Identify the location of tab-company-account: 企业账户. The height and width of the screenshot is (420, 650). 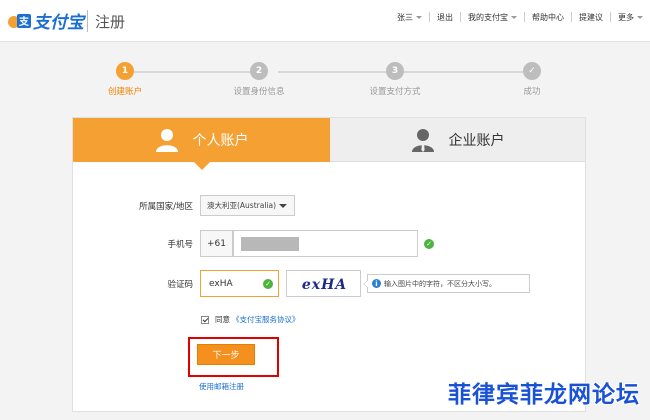
(457, 140).